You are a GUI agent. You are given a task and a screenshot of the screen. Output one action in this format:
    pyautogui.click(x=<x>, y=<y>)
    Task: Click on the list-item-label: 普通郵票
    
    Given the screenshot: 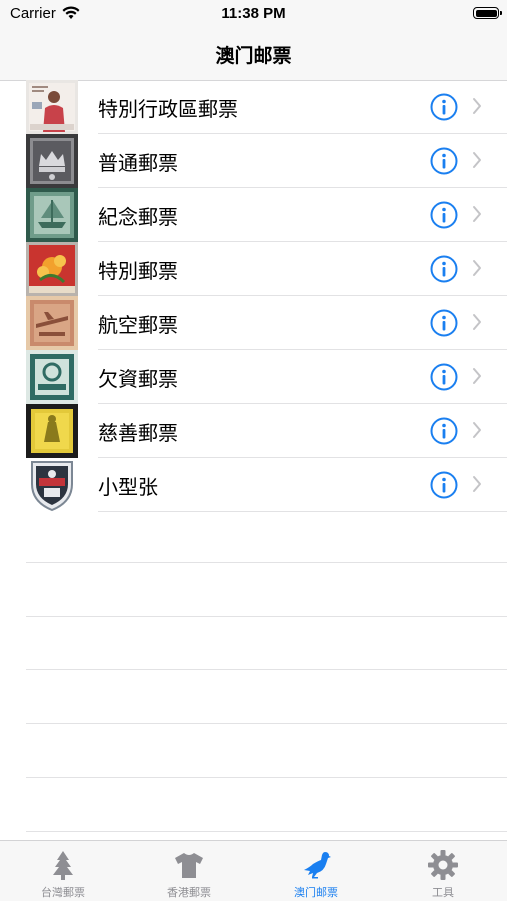 What is the action you would take?
    pyautogui.click(x=138, y=163)
    